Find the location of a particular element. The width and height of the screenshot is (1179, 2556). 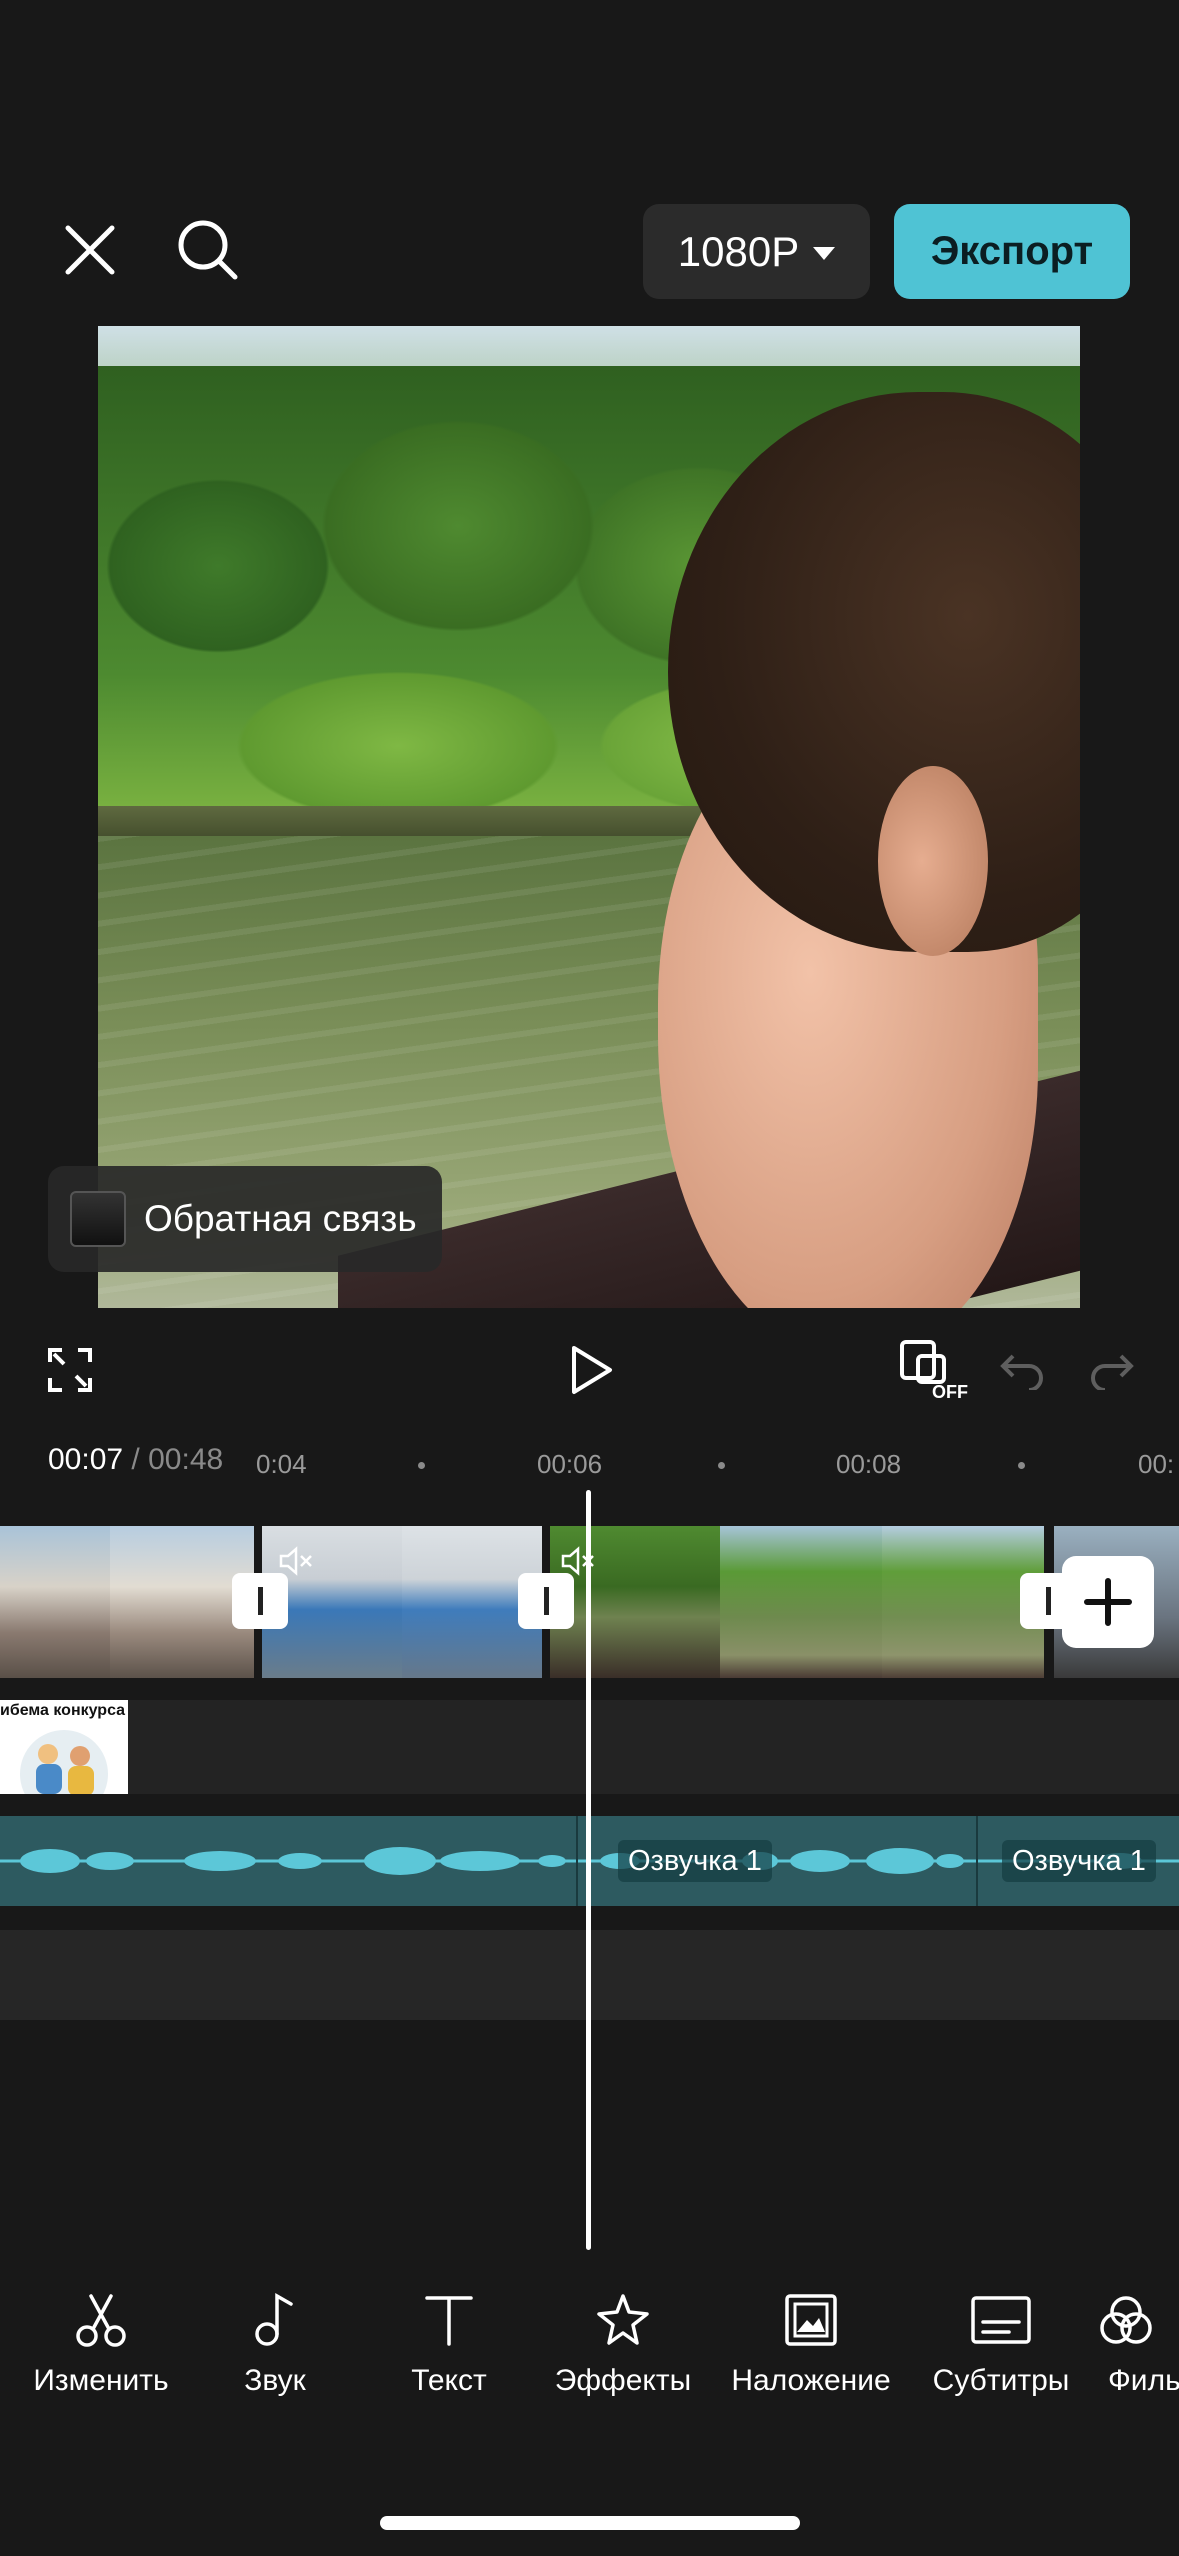

feedback-button: Обратная связь is located at coordinates (245, 1219).